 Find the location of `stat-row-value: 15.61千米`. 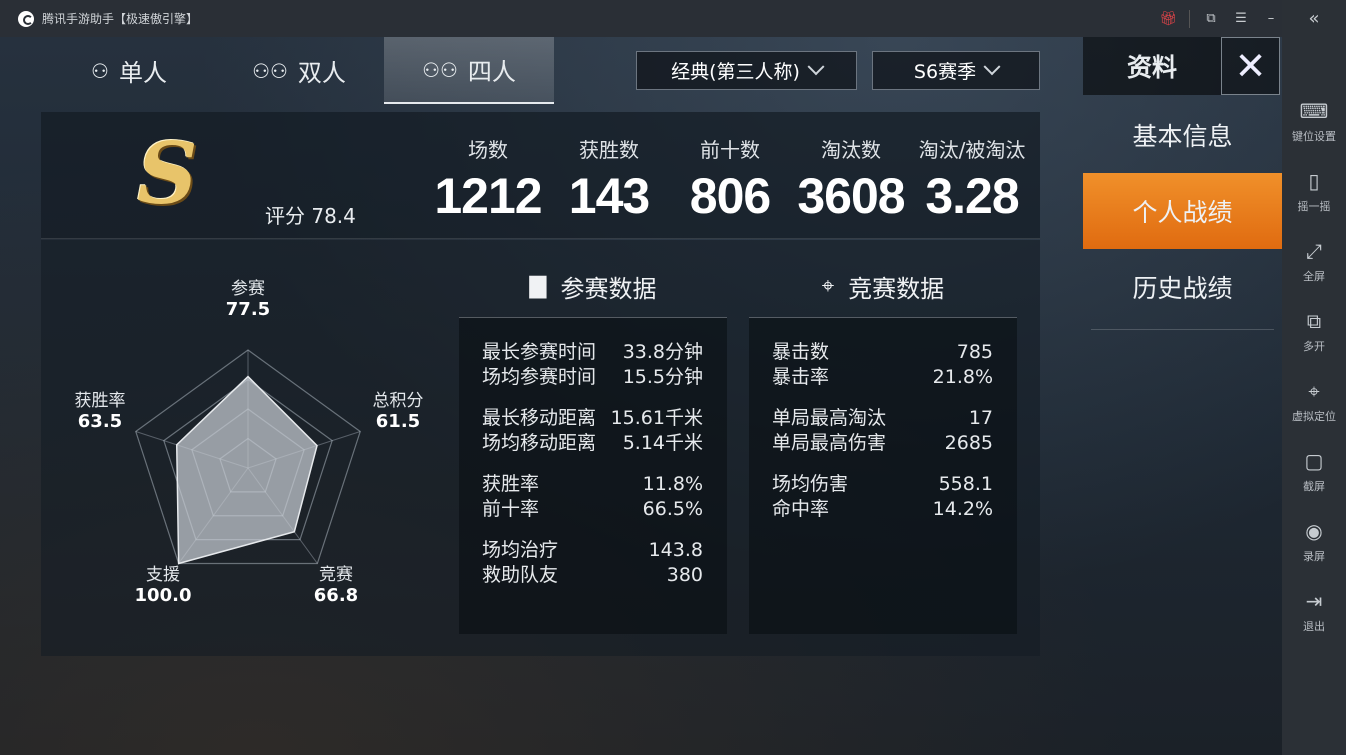

stat-row-value: 15.61千米 is located at coordinates (656, 418).